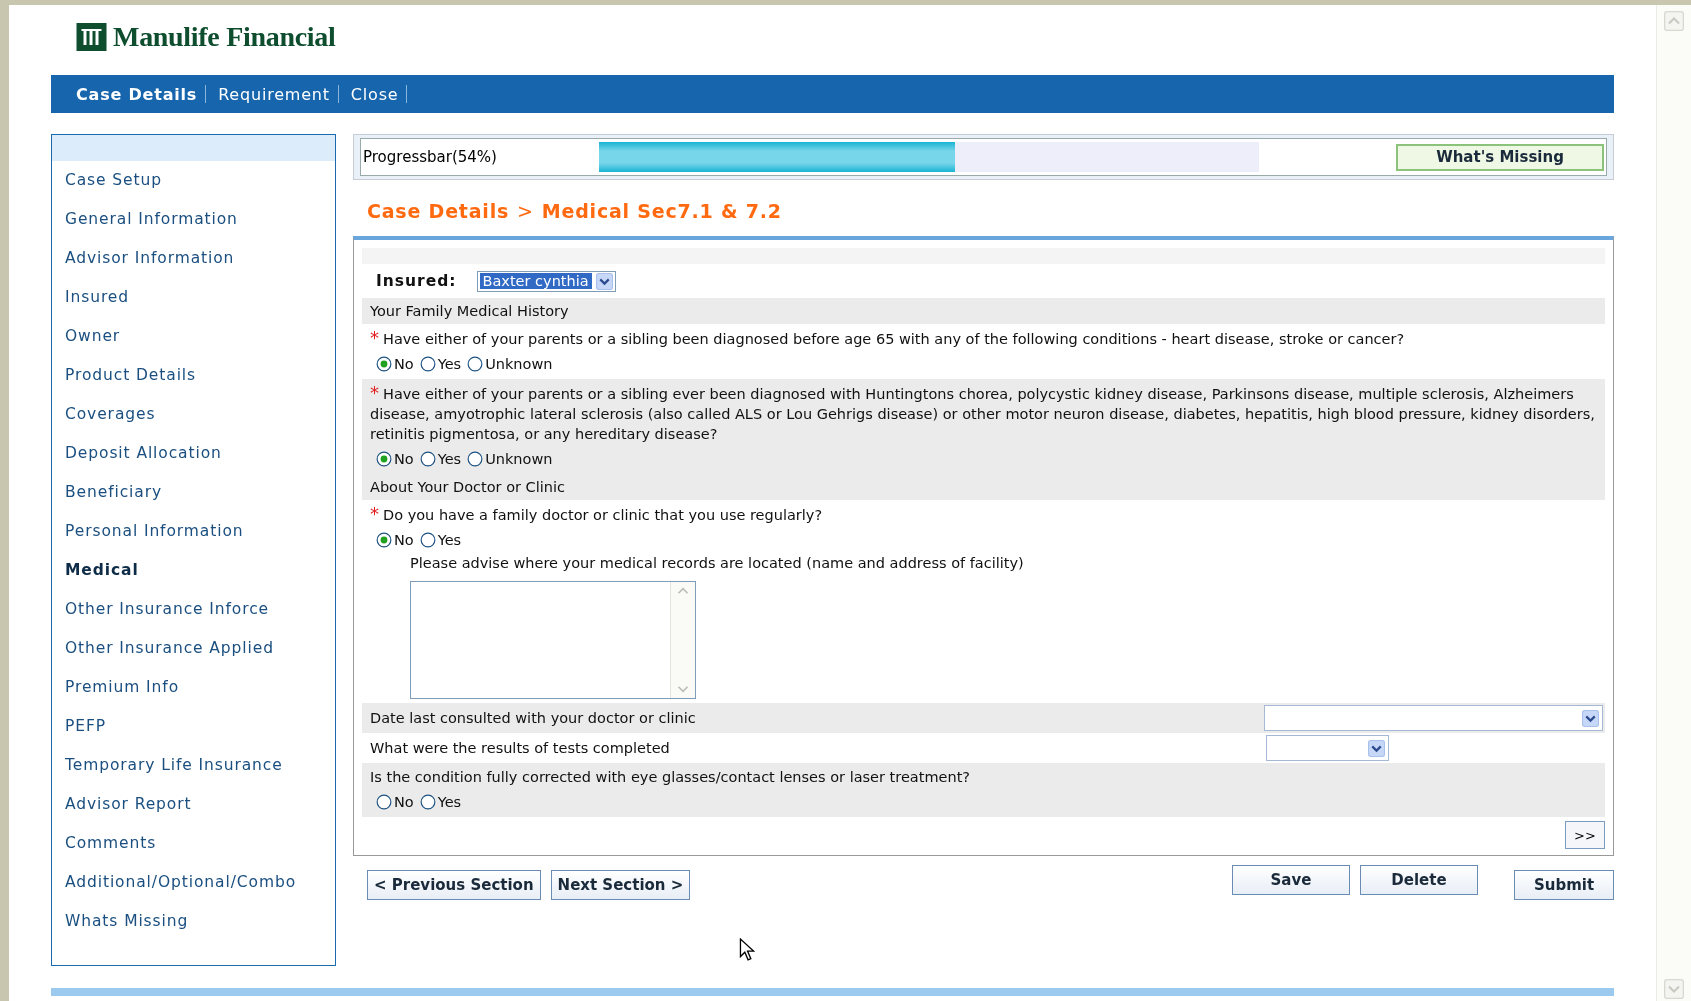 The width and height of the screenshot is (1691, 1001). I want to click on nav-link: Requirement, so click(278, 94).